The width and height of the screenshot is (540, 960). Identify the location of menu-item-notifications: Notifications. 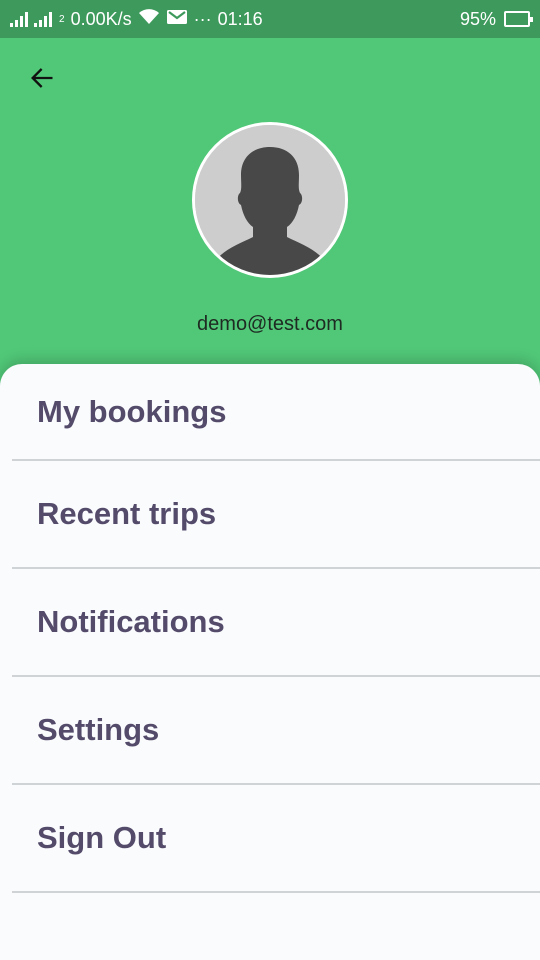
(276, 623).